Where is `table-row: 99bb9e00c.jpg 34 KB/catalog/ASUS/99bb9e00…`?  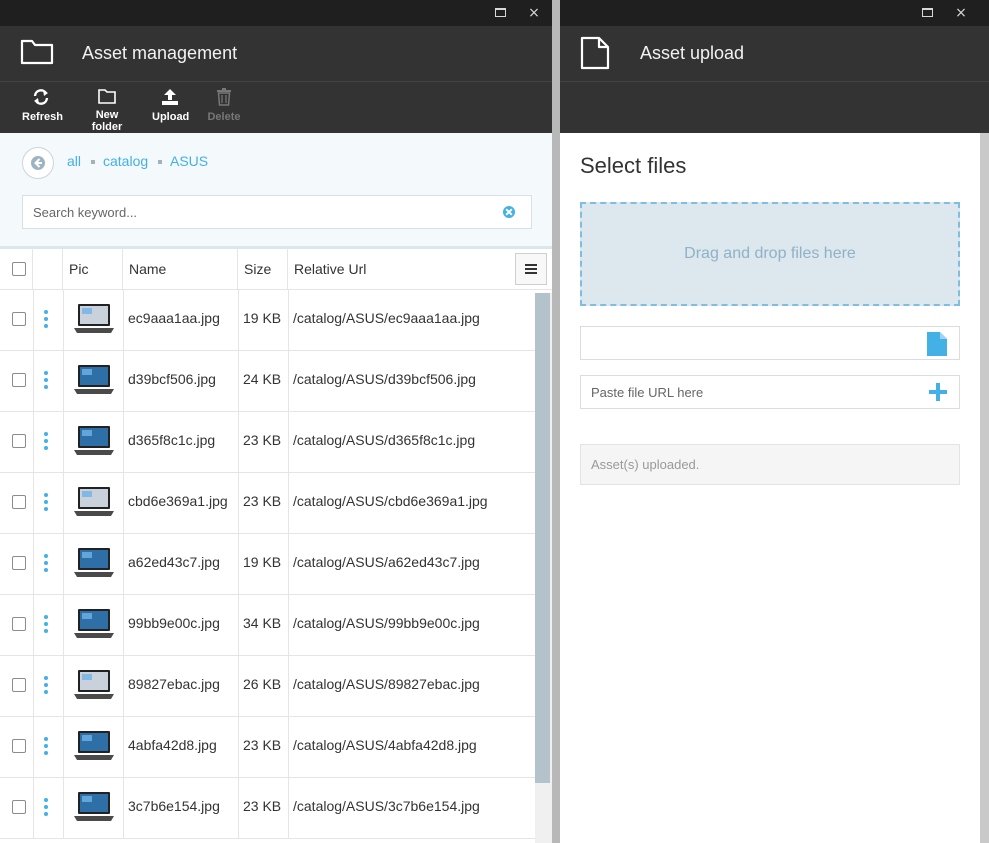 table-row: 99bb9e00c.jpg 34 KB/catalog/ASUS/99bb9e00… is located at coordinates (267, 625).